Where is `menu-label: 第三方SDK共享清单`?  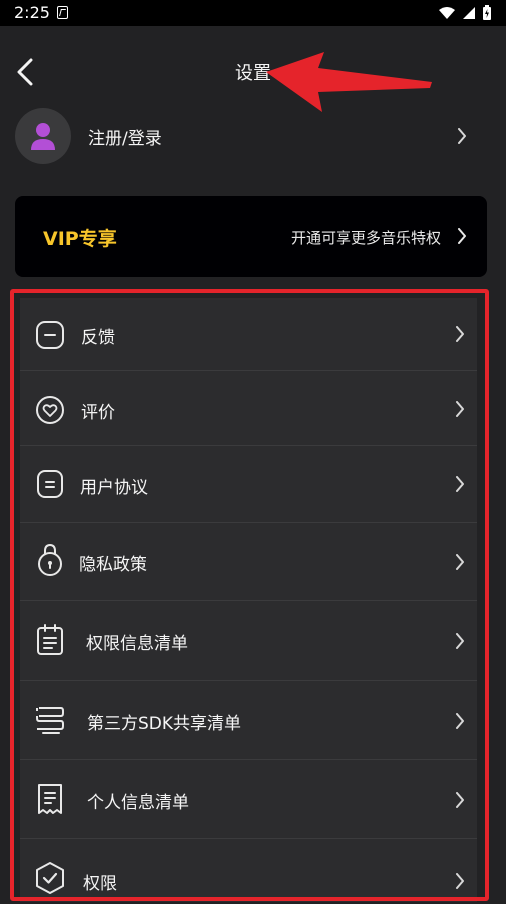 menu-label: 第三方SDK共享清单 is located at coordinates (164, 724).